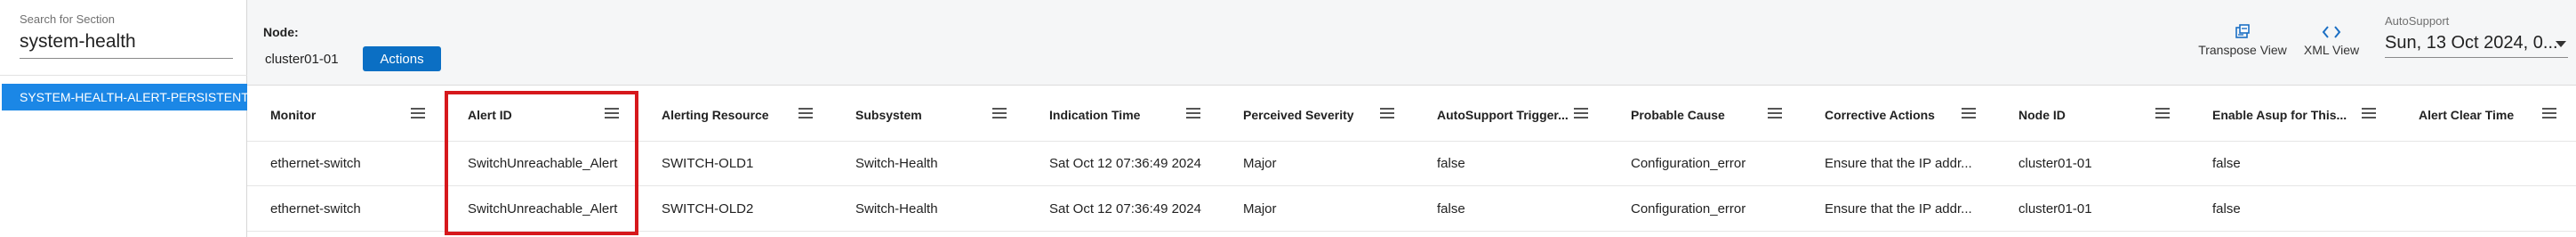 This screenshot has height=237, width=2576. What do you see at coordinates (888, 115) in the screenshot?
I see `column-header-label: Subsystem` at bounding box center [888, 115].